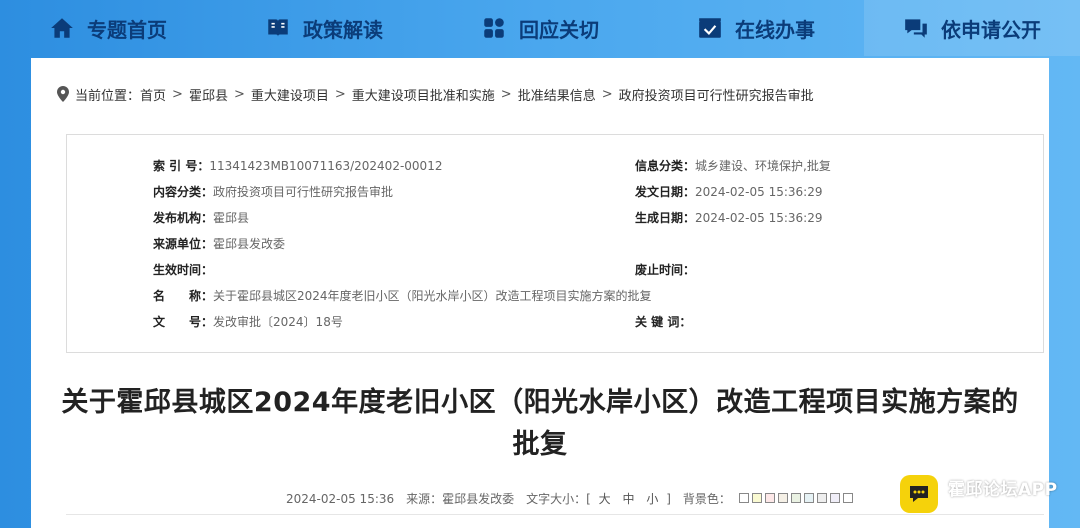 Image resolution: width=1080 pixels, height=528 pixels. I want to click on nav-label: 在线办事, so click(775, 29).